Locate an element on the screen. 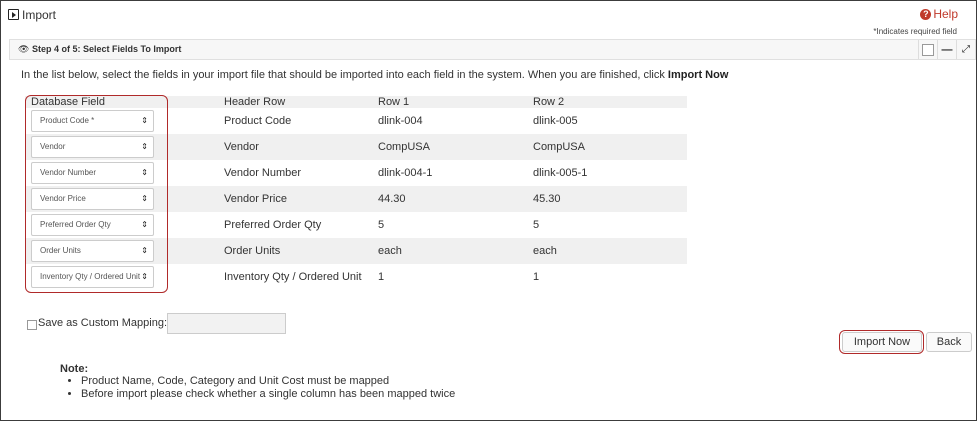 This screenshot has height=421, width=977. row1-cell: each is located at coordinates (390, 251).